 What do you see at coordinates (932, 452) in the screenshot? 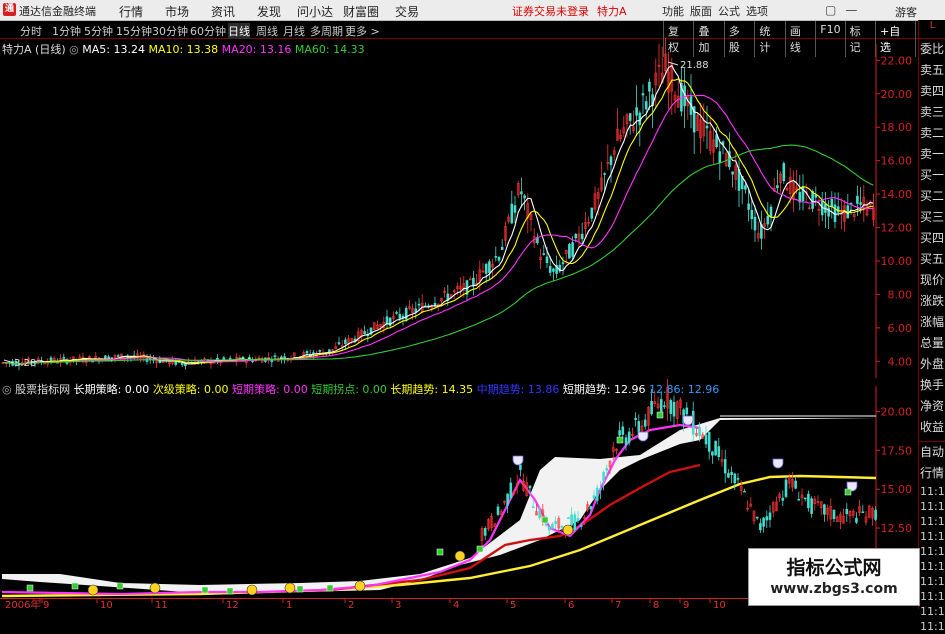
I see `sidebar-auto: 自动` at bounding box center [932, 452].